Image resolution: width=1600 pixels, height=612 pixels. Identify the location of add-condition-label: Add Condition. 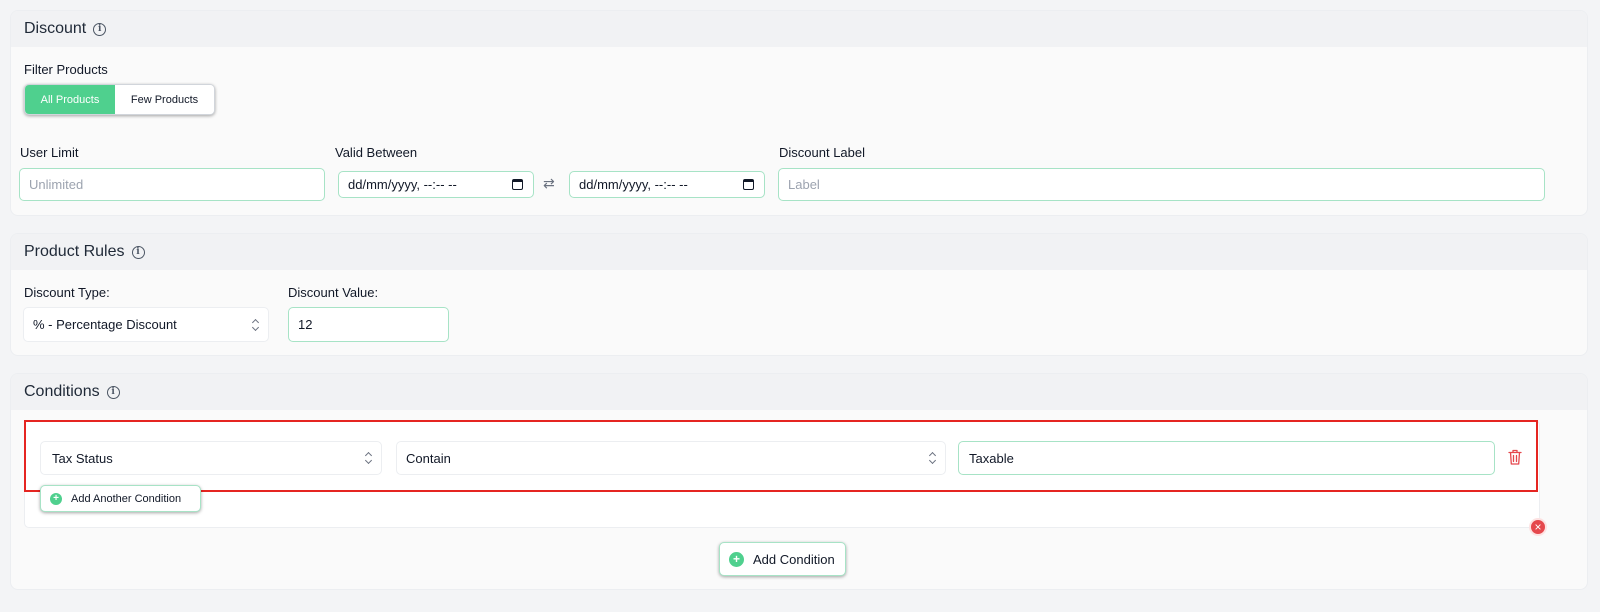
(794, 559).